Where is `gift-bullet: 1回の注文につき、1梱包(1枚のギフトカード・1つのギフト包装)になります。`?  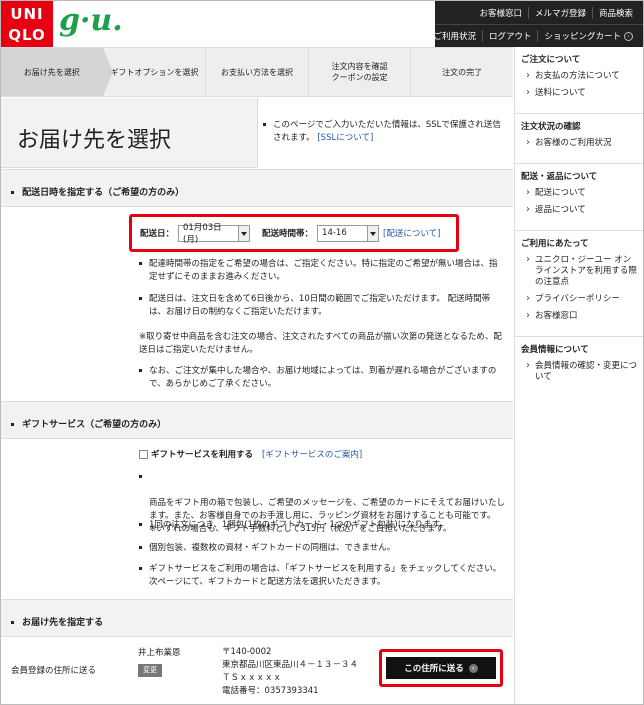 gift-bullet: 1回の注文につき、1梱包(1枚のギフトカード・1つのギフト包装)になります。 is located at coordinates (322, 525).